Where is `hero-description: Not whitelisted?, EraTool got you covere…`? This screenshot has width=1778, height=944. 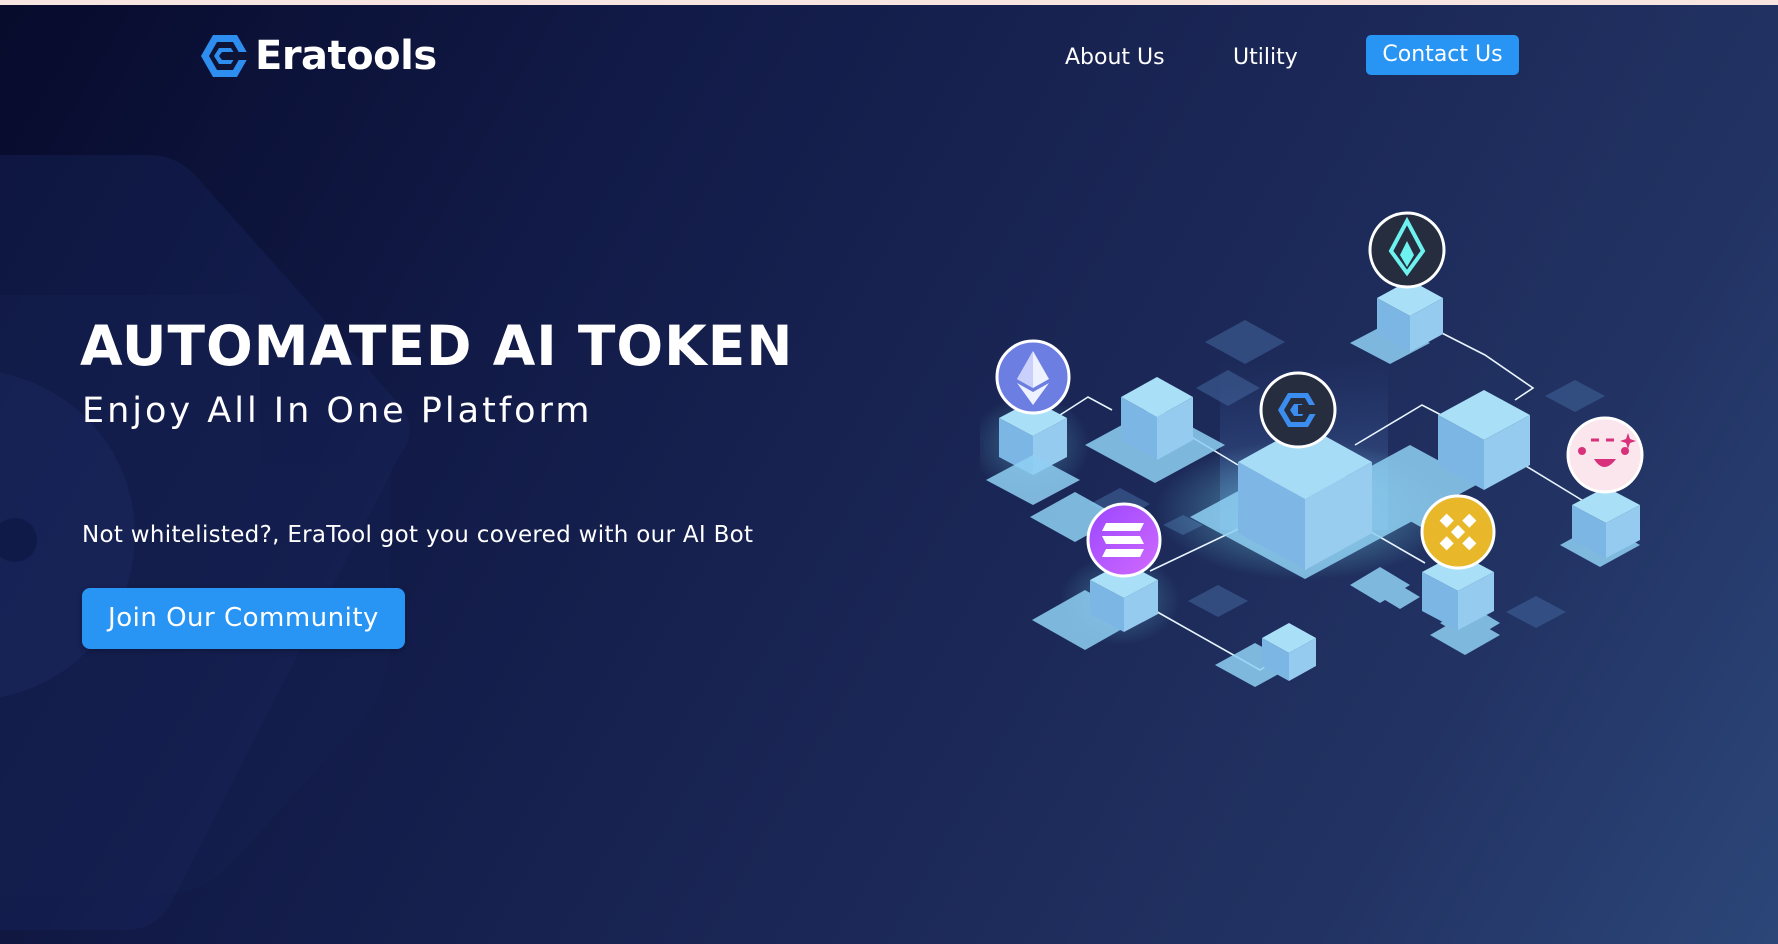
hero-description: Not whitelisted?, EraTool got you covere… is located at coordinates (418, 535).